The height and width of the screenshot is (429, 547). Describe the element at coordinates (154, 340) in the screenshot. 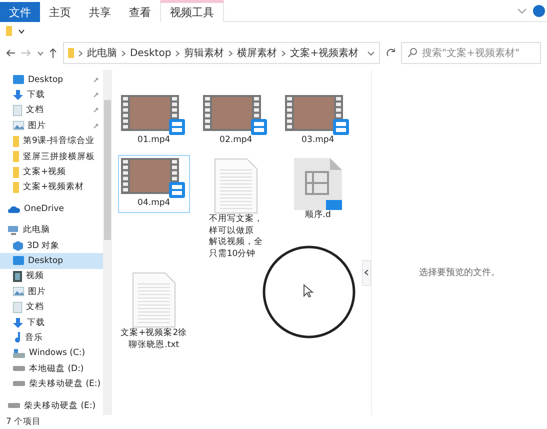

I see `file-name: 文案+视频案2徐 聊张晓恩.txt` at that location.